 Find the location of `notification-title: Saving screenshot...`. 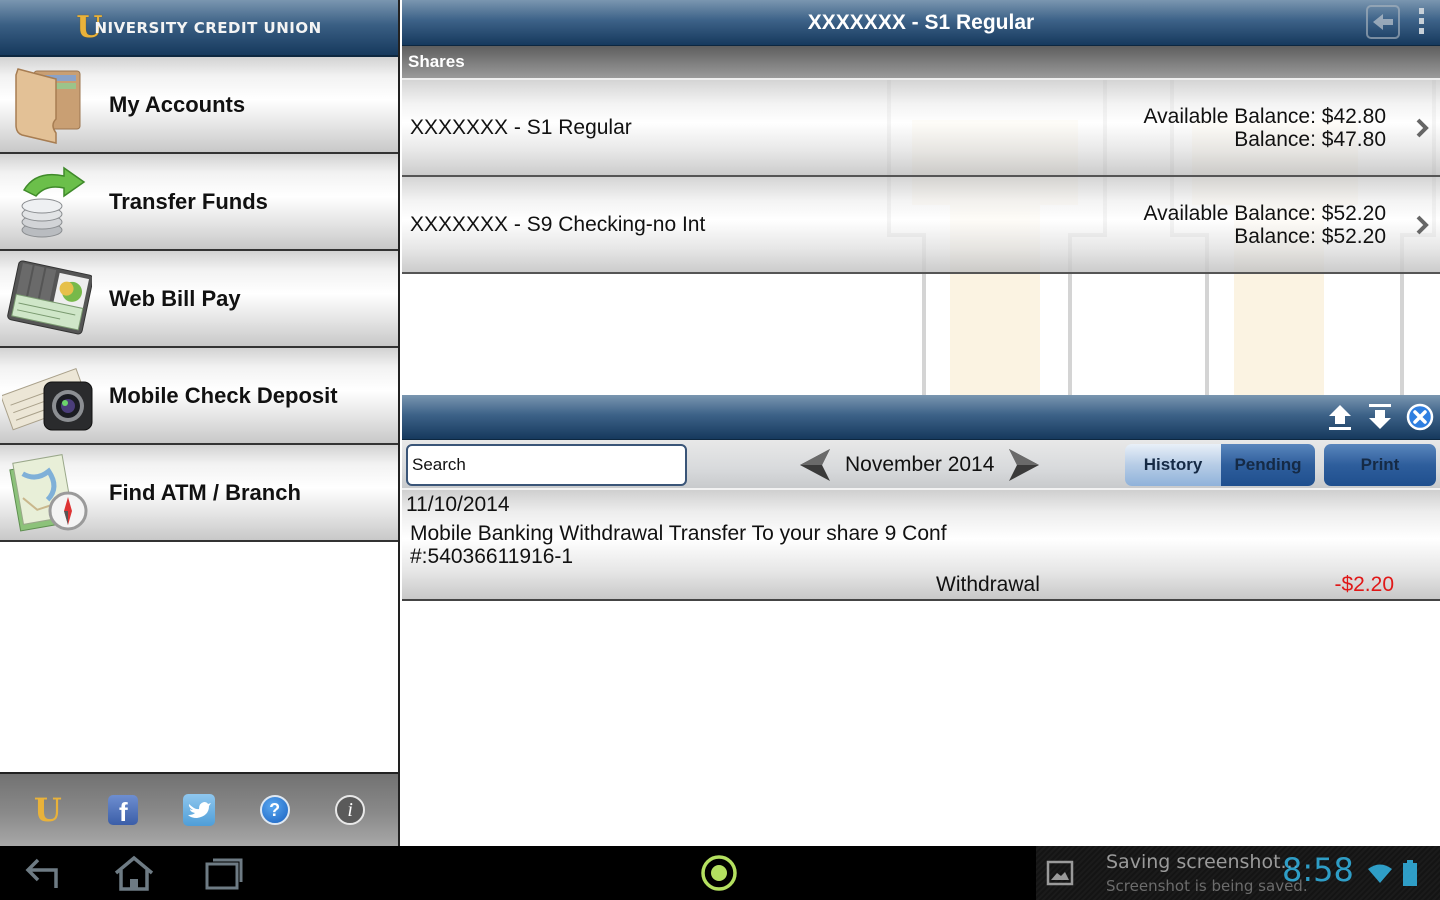

notification-title: Saving screenshot... is located at coordinates (1202, 862).